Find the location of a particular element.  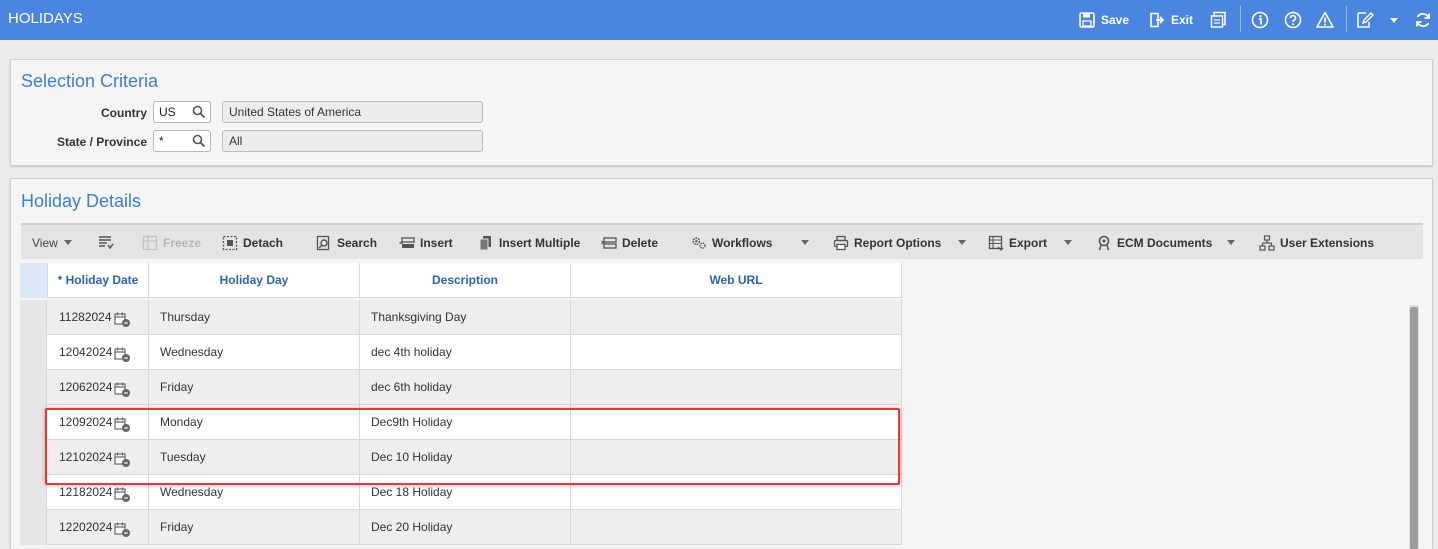

table-row: 12202024 Friday Dec 20 Holiday is located at coordinates (461, 527).